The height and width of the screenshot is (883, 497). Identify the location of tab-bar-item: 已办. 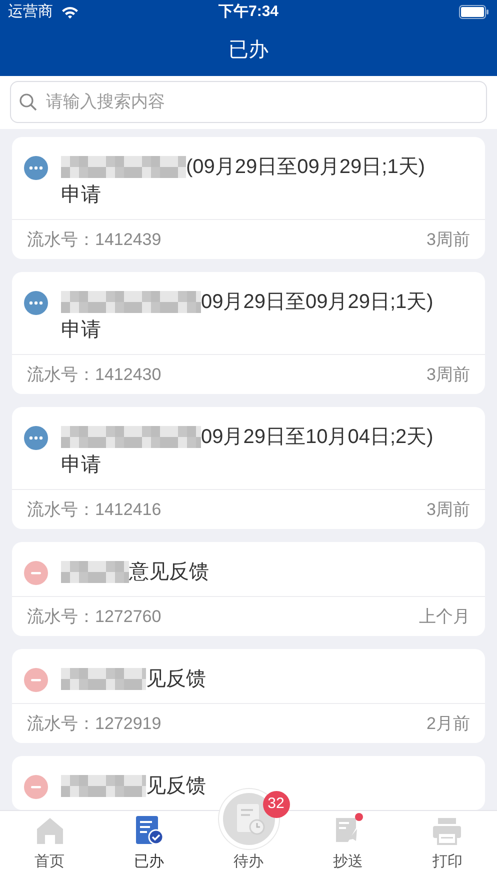
(149, 847).